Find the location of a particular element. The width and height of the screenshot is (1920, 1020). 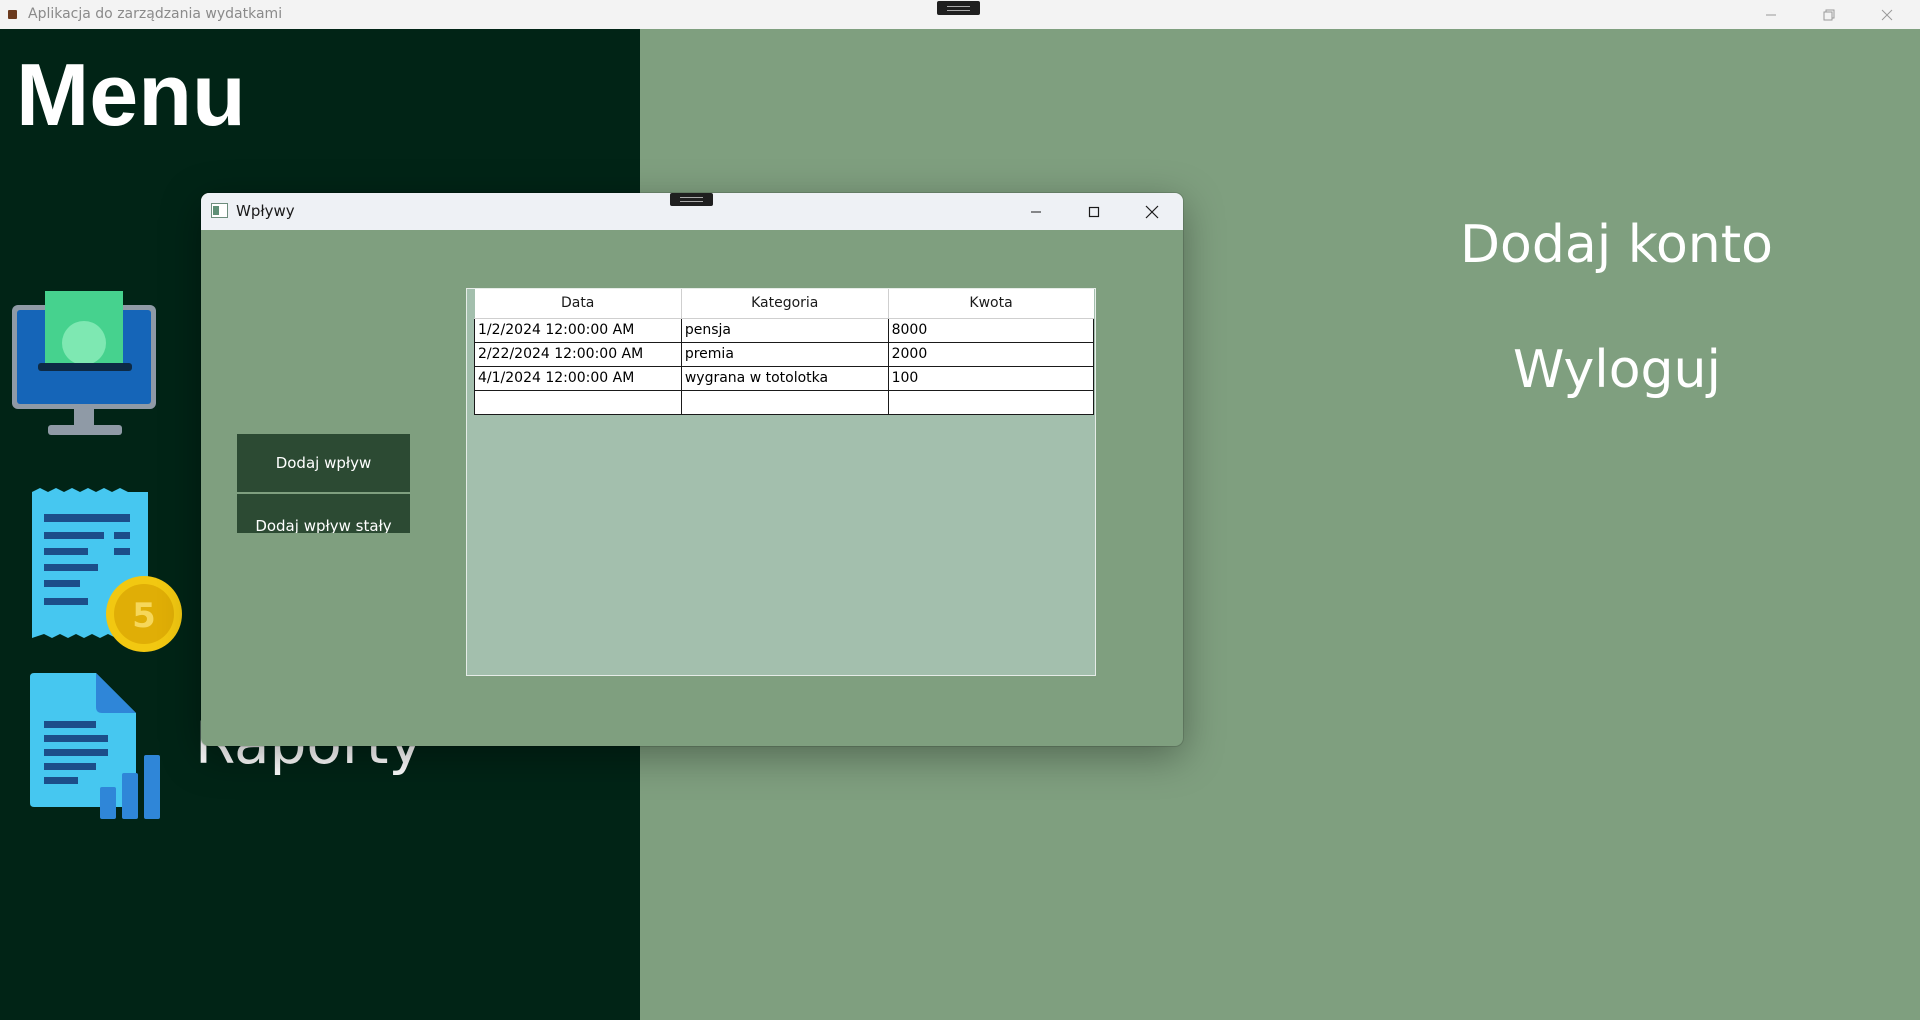

cell-category is located at coordinates (784, 402).